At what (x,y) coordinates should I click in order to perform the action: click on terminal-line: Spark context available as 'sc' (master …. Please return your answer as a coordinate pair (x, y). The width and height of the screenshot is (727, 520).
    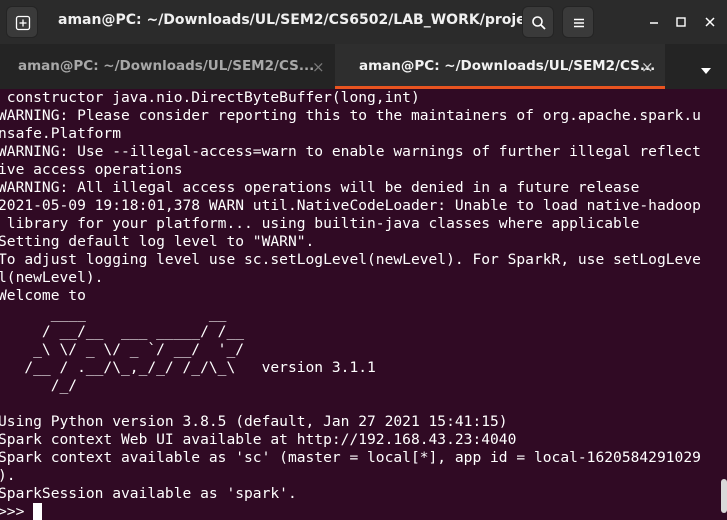
    Looking at the image, I should click on (350, 457).